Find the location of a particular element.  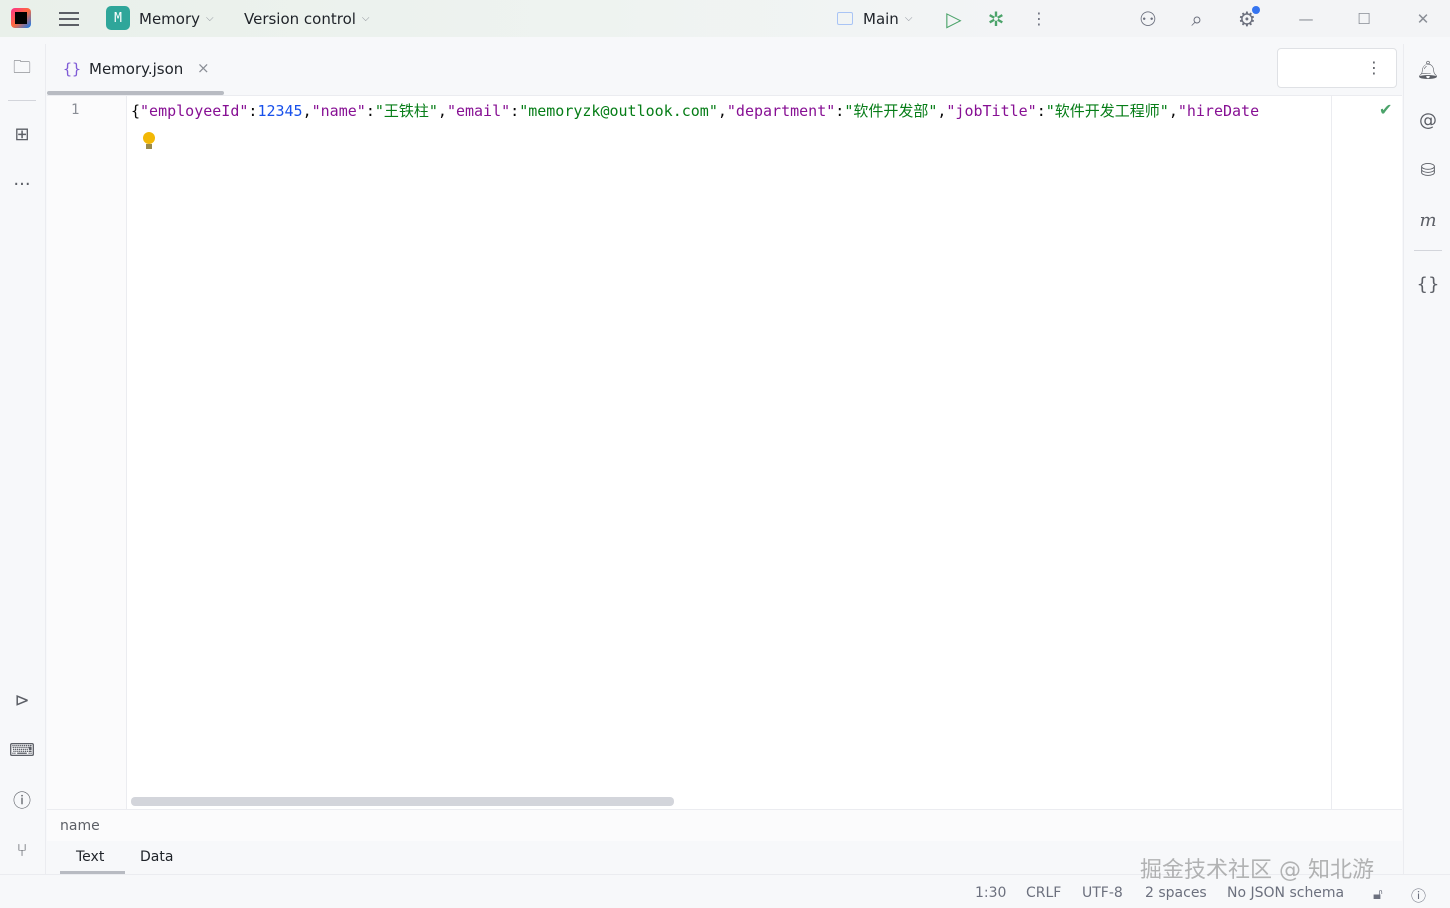

project-badge: M is located at coordinates (118, 18).